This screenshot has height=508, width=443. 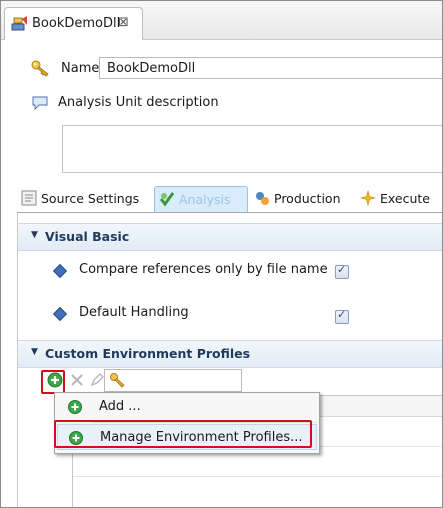 I want to click on tab-source-settings: Source Settings, so click(x=85, y=198).